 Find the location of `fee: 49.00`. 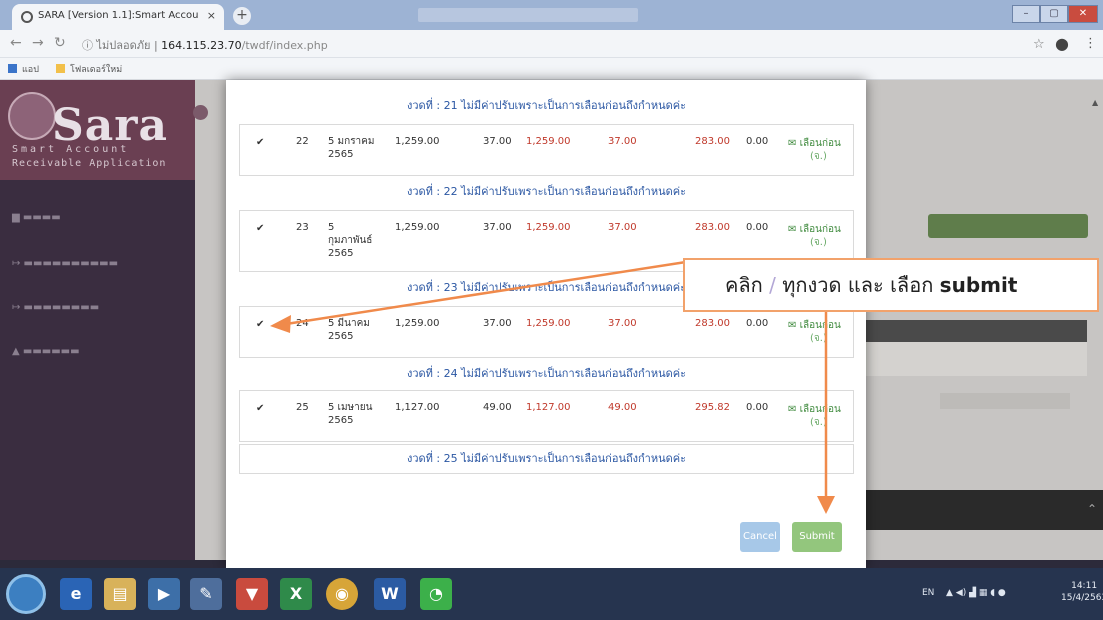

fee: 49.00 is located at coordinates (497, 407).